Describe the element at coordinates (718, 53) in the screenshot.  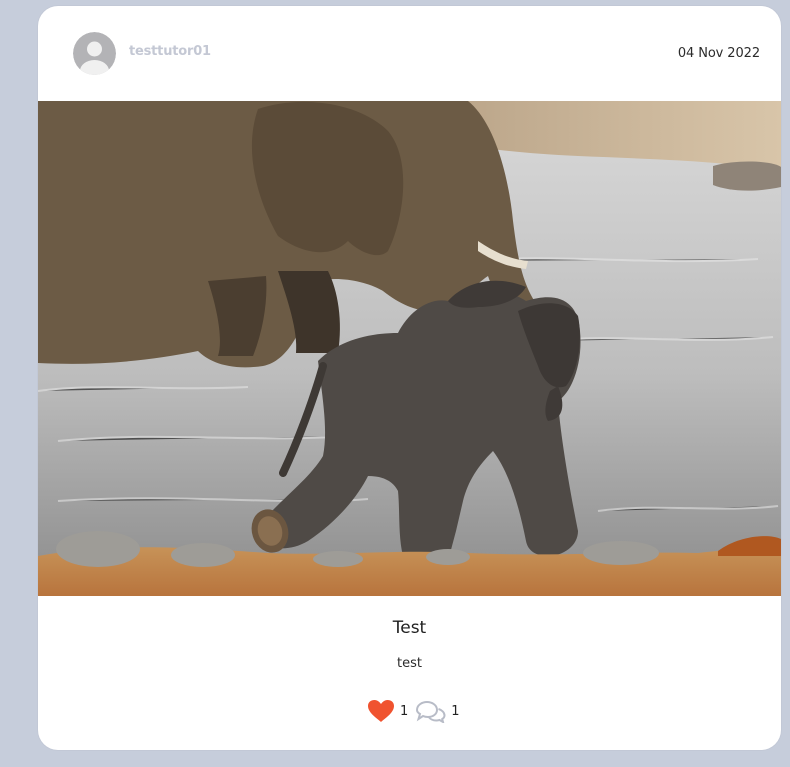
I see `post-date: 04 Nov 2022` at that location.